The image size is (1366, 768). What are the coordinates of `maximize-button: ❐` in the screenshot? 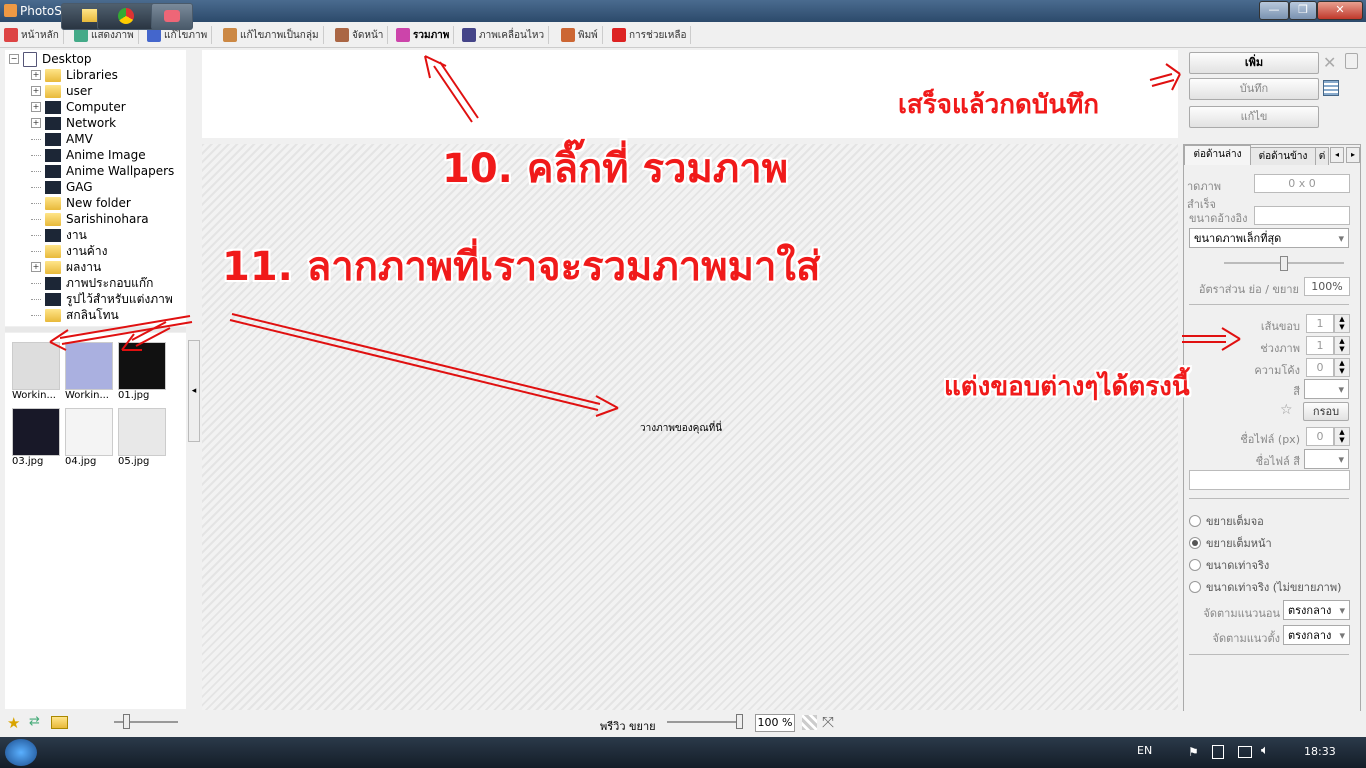 It's located at (1303, 10).